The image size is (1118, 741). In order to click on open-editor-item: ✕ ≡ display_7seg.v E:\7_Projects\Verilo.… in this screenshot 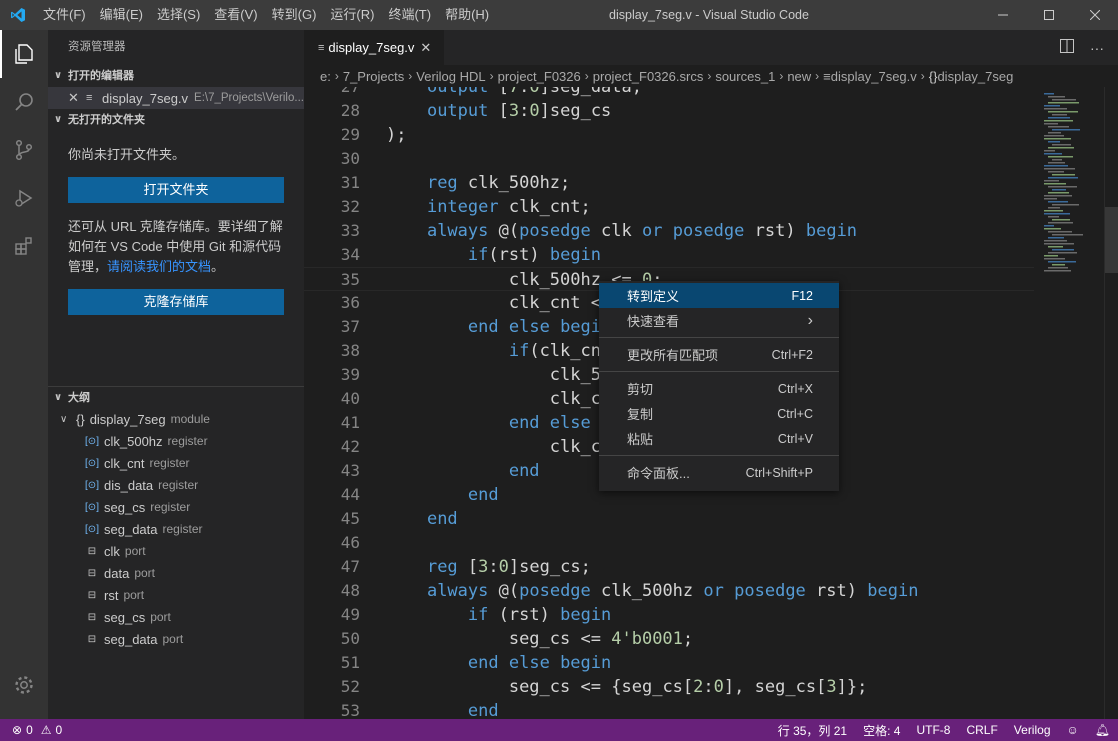, I will do `click(176, 98)`.